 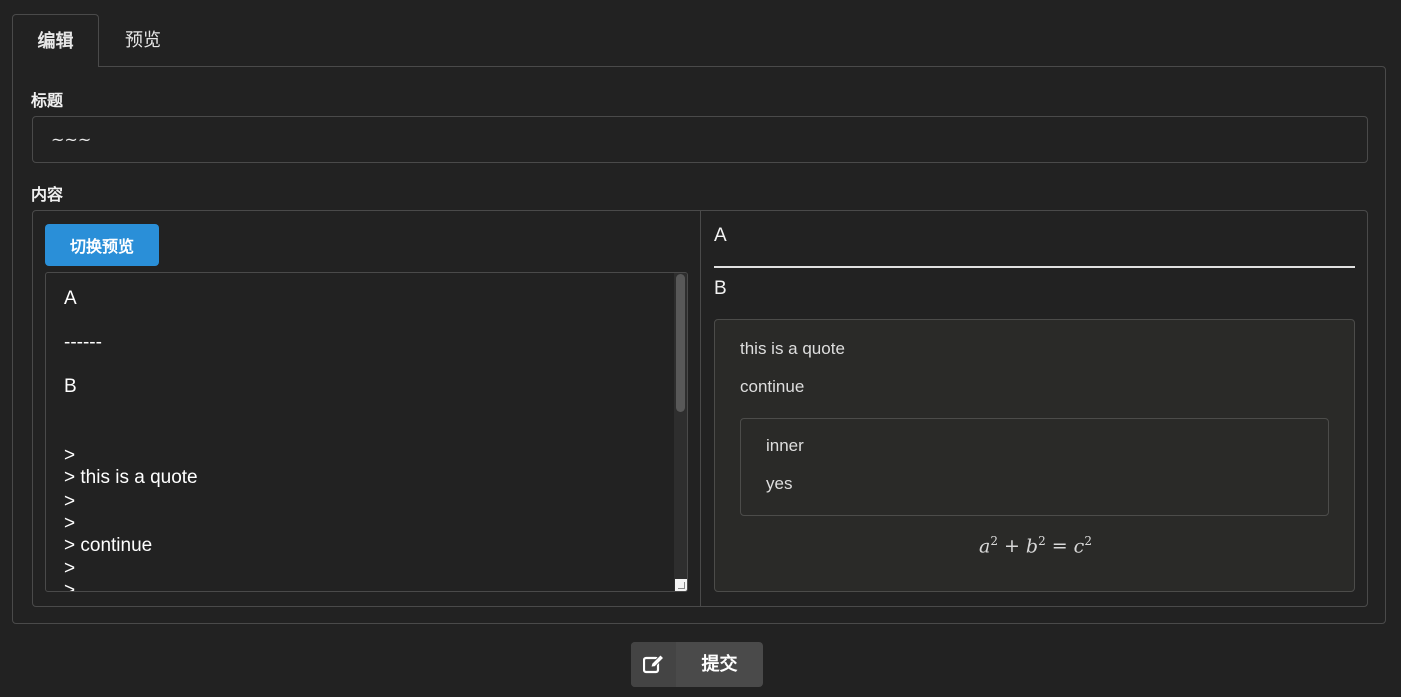 I want to click on toggle-preview-button: 切换预览, so click(x=102, y=245).